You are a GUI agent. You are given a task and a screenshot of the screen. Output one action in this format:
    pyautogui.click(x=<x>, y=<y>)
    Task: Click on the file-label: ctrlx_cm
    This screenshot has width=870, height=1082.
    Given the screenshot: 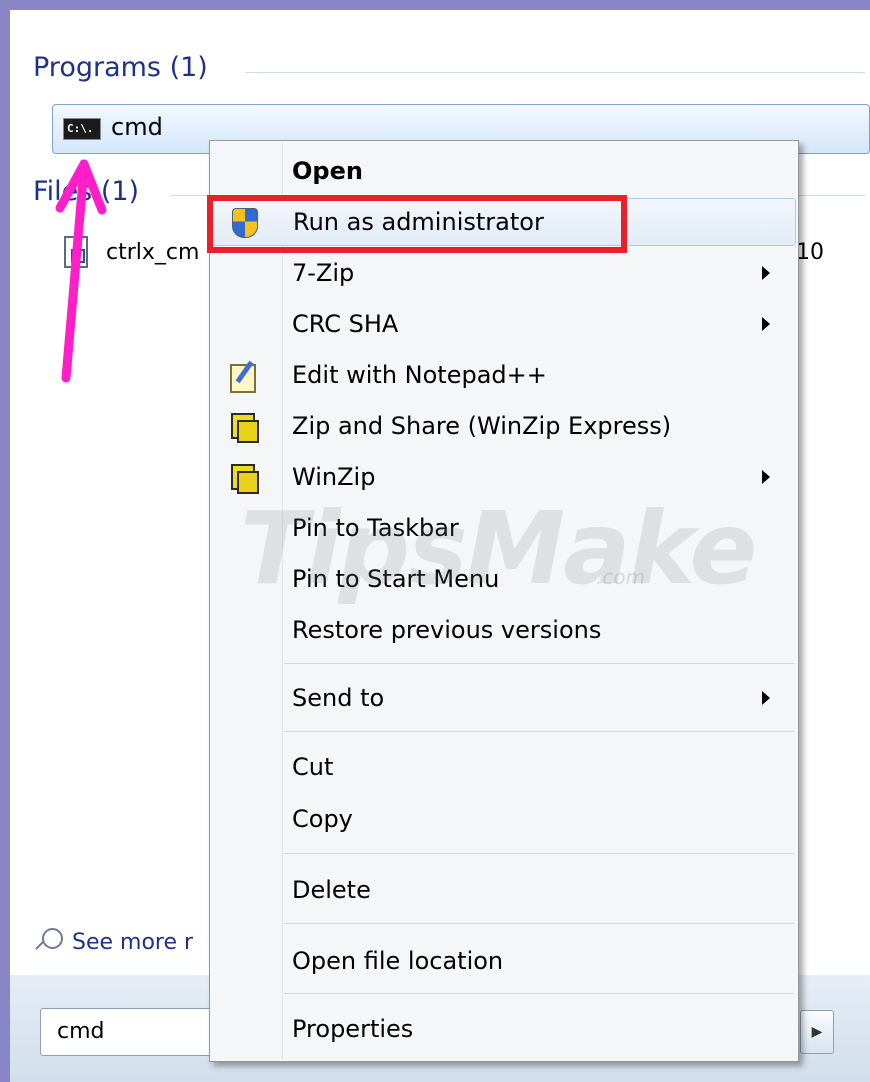 What is the action you would take?
    pyautogui.click(x=153, y=252)
    